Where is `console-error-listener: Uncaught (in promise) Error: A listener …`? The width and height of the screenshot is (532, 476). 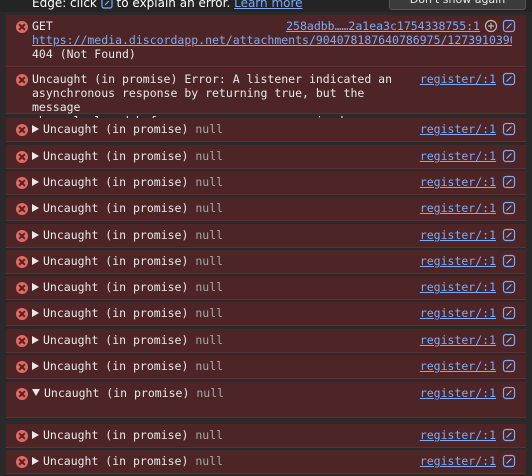
console-error-listener: Uncaught (in promise) Error: A listener … is located at coordinates (266, 98).